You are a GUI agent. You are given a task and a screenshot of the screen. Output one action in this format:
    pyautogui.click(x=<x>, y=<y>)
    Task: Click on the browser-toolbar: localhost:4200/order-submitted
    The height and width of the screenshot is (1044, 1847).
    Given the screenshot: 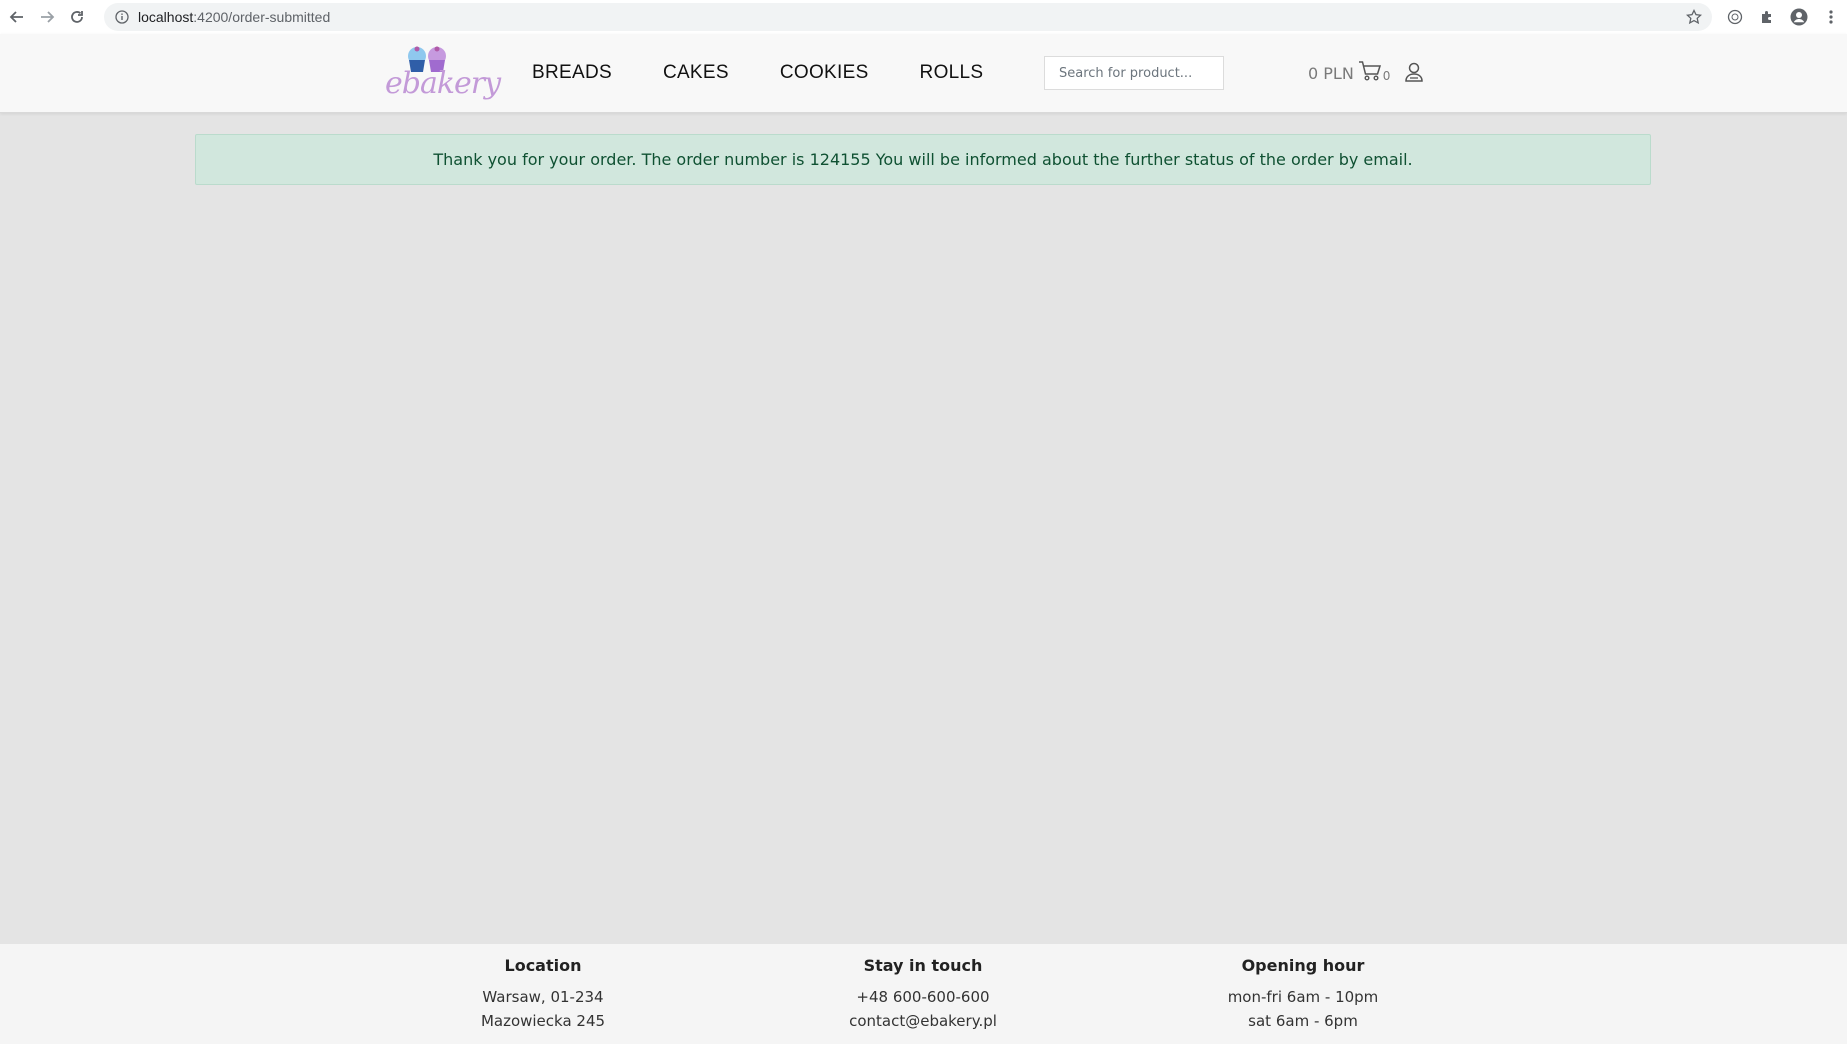 What is the action you would take?
    pyautogui.click(x=923, y=17)
    